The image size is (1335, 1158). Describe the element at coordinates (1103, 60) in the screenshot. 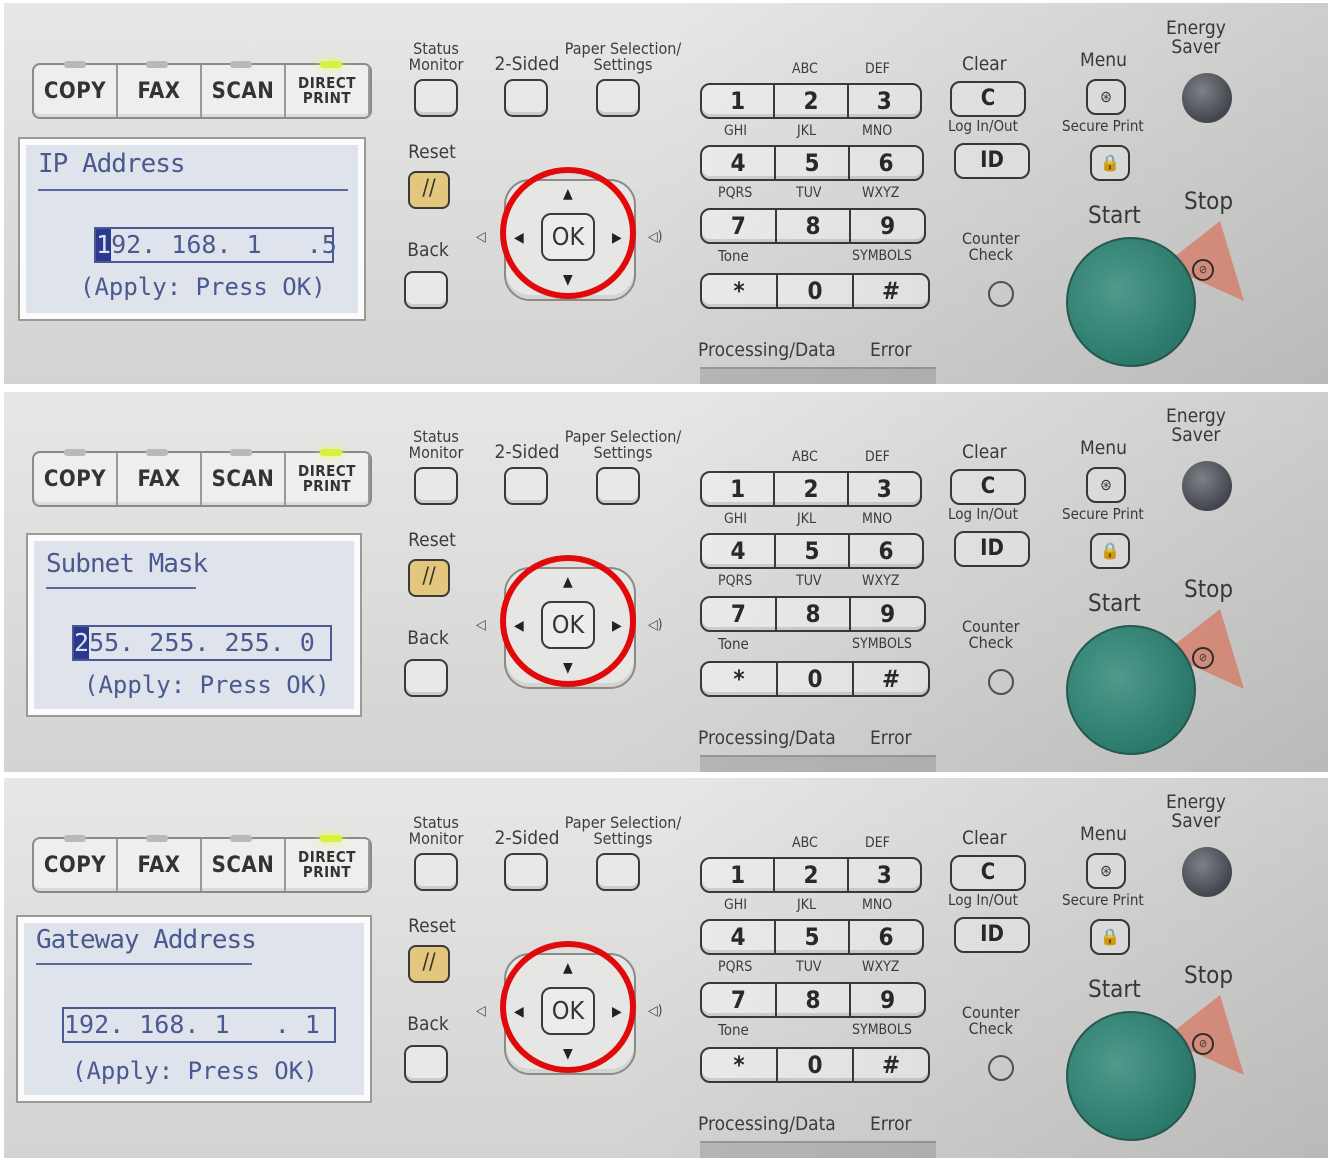

I see `menu-label: Menu` at that location.